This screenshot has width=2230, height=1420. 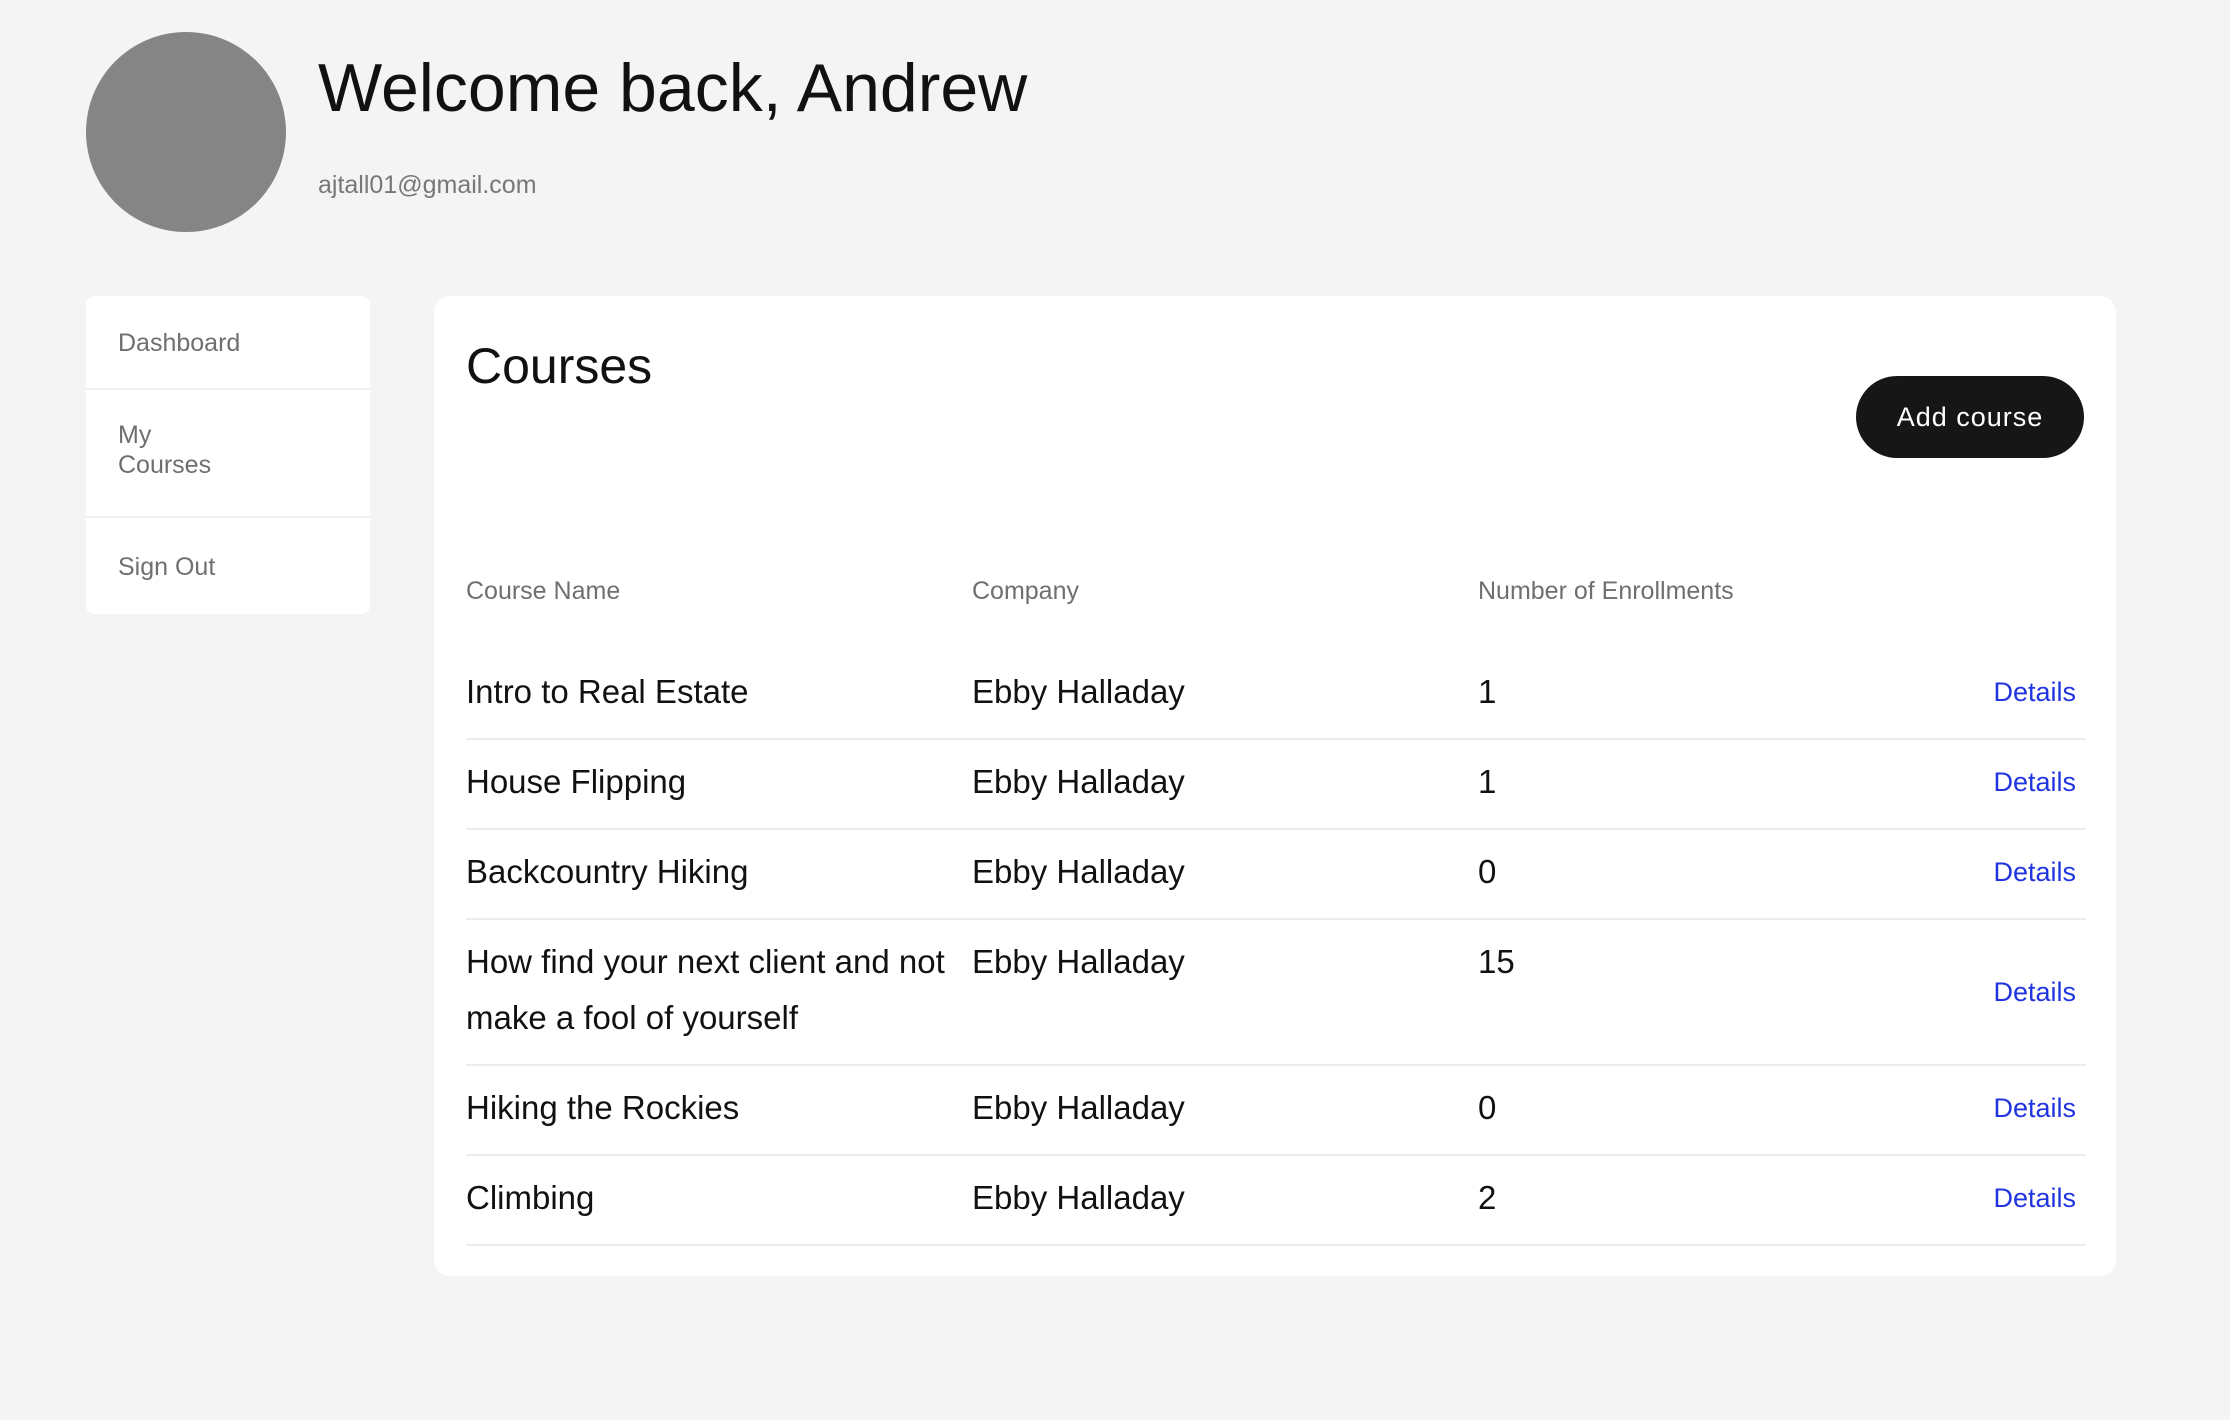 What do you see at coordinates (186, 453) in the screenshot?
I see `sidebar-item-my-courses: My Courses` at bounding box center [186, 453].